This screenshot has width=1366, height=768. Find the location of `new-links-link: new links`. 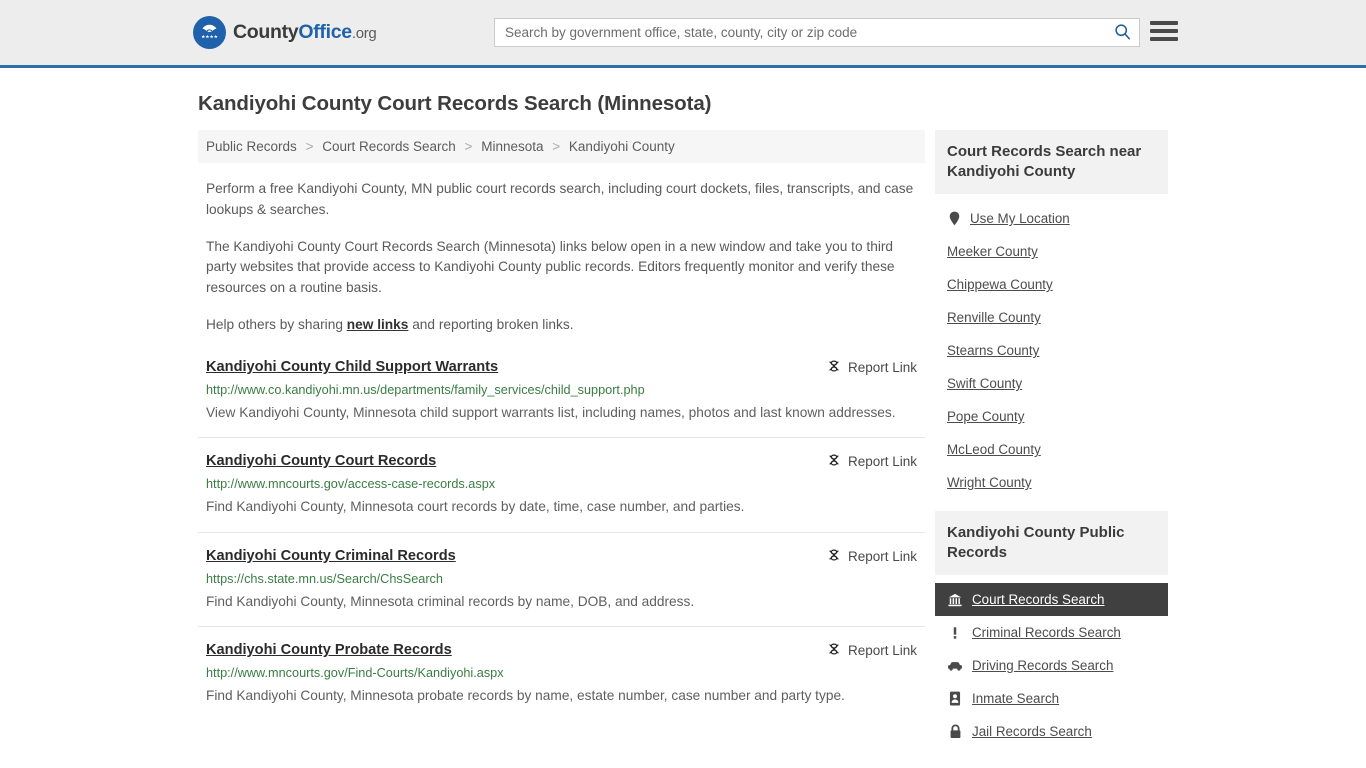

new-links-link: new links is located at coordinates (378, 324).